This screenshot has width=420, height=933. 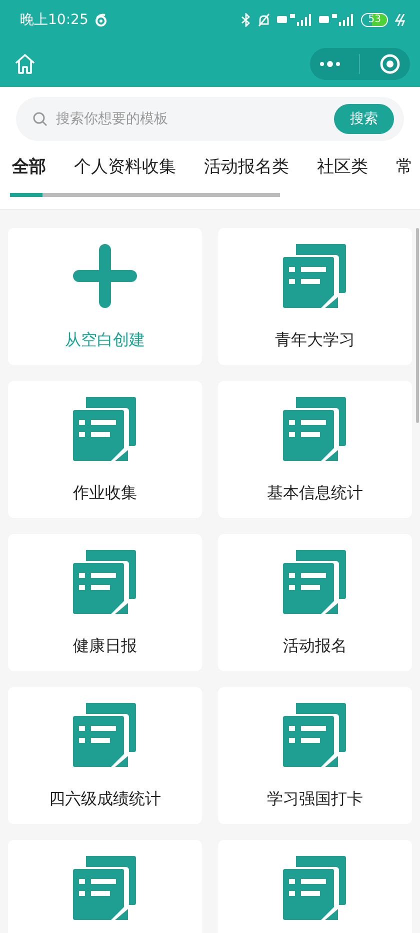 I want to click on template-title: 作业收集, so click(x=105, y=493).